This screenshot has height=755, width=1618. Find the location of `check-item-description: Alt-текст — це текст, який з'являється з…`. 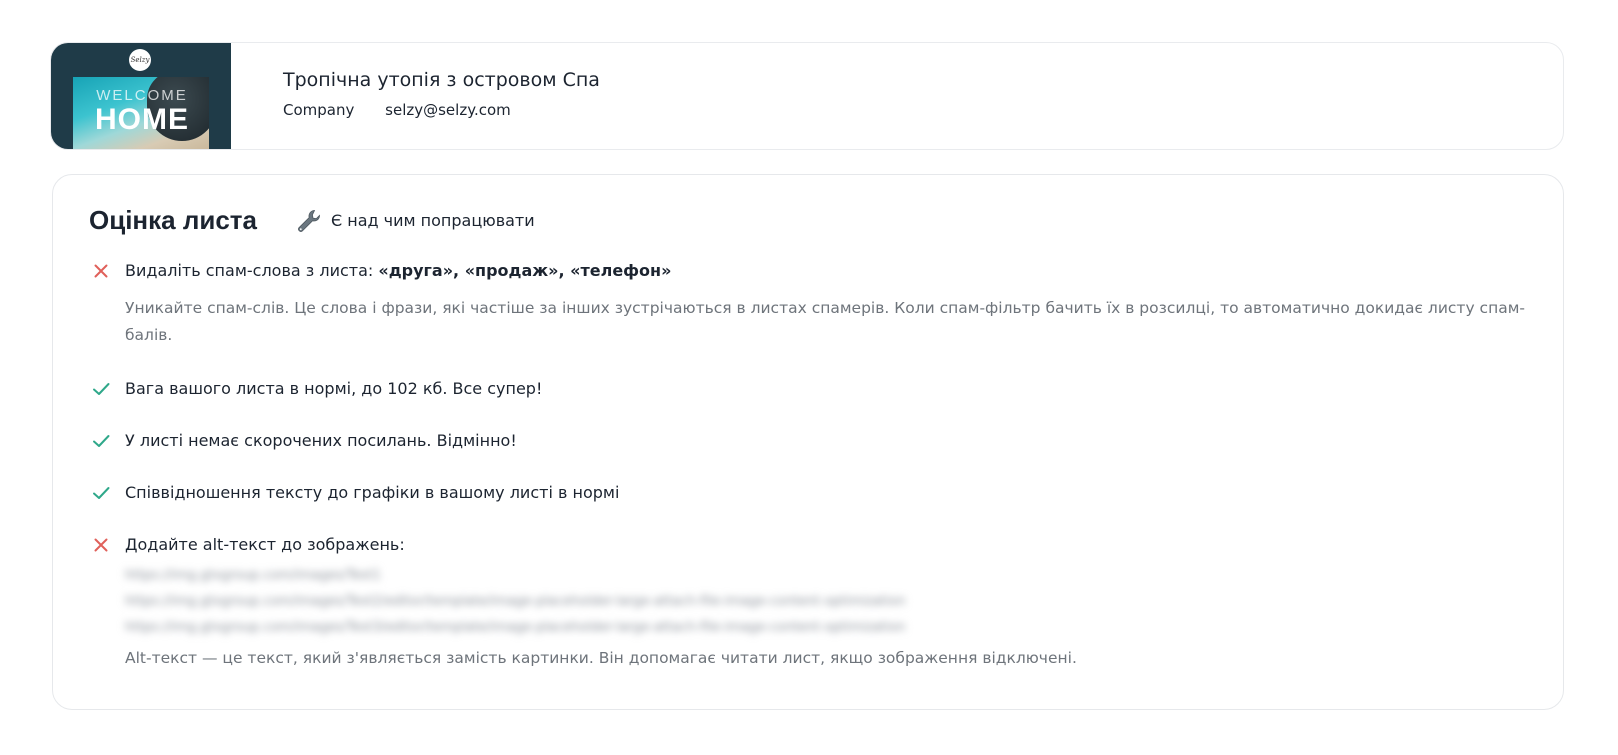

check-item-description: Alt-текст — це текст, який з'являється з… is located at coordinates (601, 658).